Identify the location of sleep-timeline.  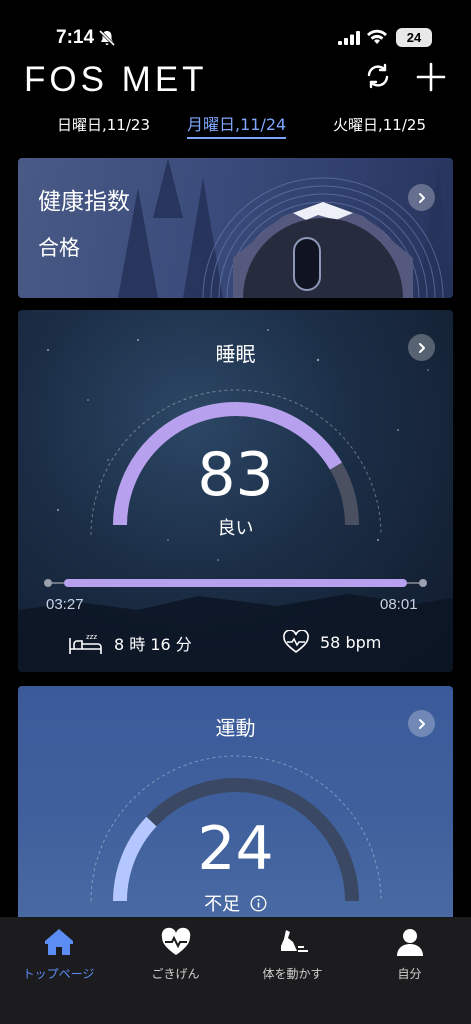
(235, 583).